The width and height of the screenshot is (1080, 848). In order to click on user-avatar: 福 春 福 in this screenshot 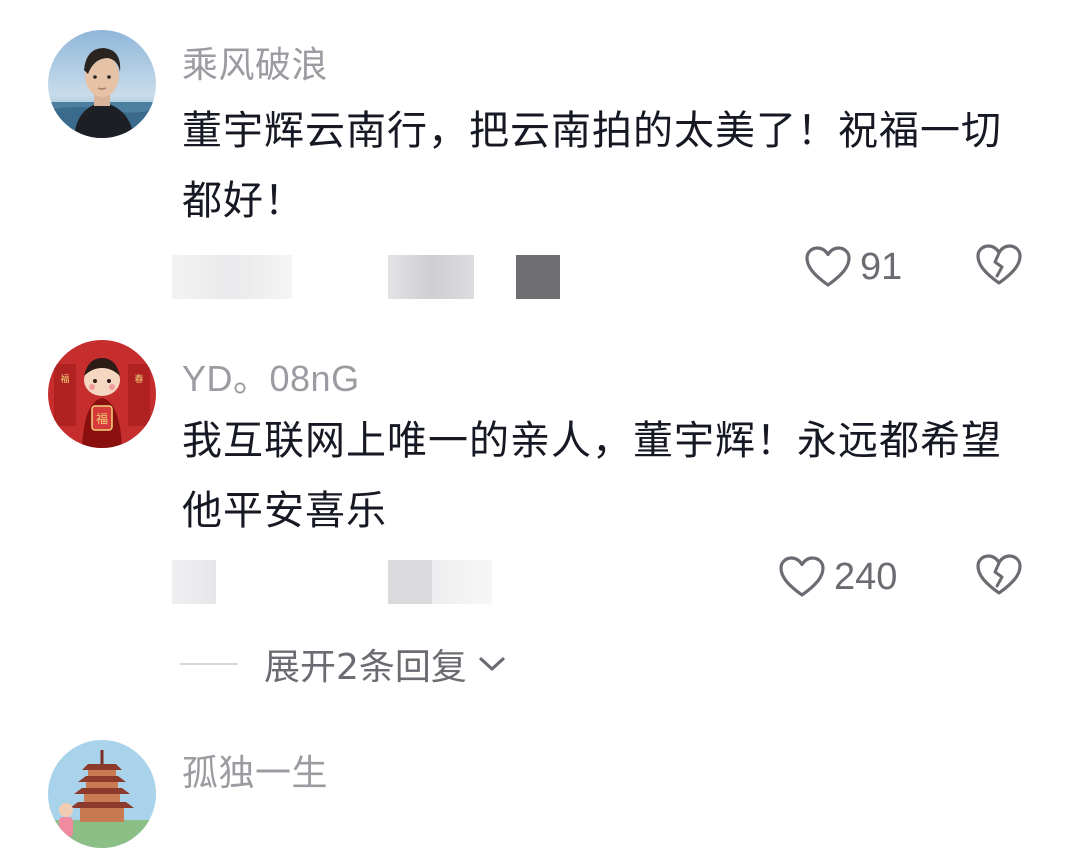, I will do `click(102, 394)`.